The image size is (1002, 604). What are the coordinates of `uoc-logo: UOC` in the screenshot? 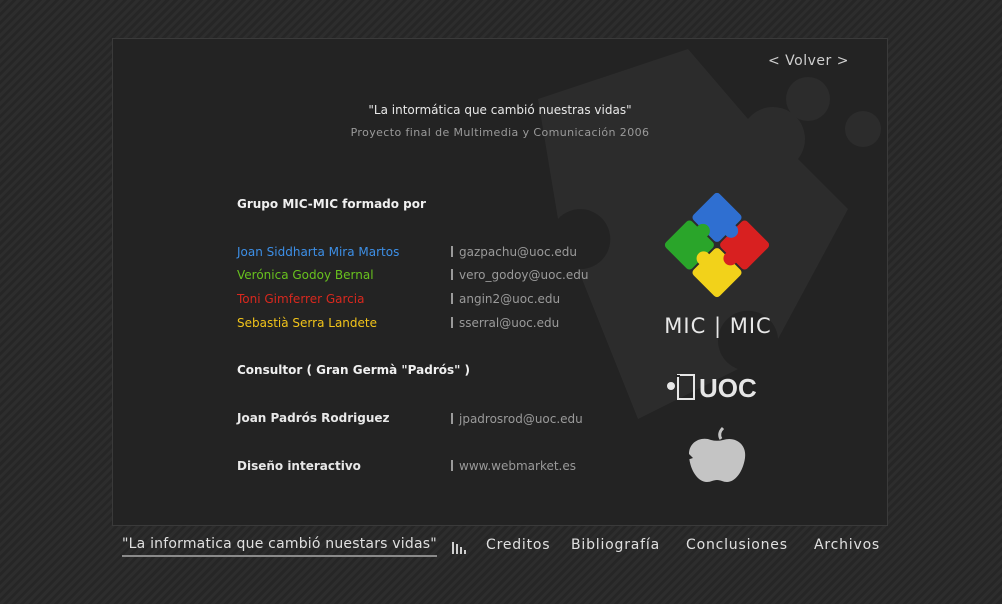 It's located at (712, 387).